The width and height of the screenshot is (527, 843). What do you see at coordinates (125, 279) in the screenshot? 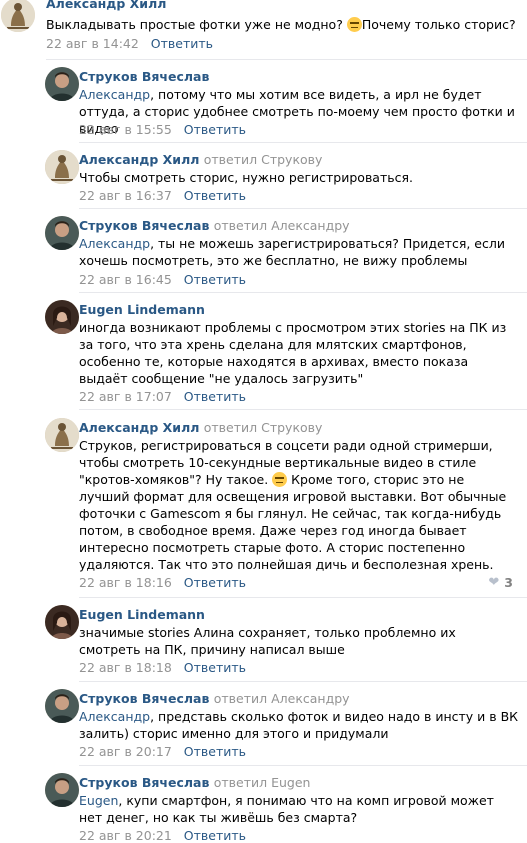
I see `comment-date: 22 авг в 16:45` at bounding box center [125, 279].